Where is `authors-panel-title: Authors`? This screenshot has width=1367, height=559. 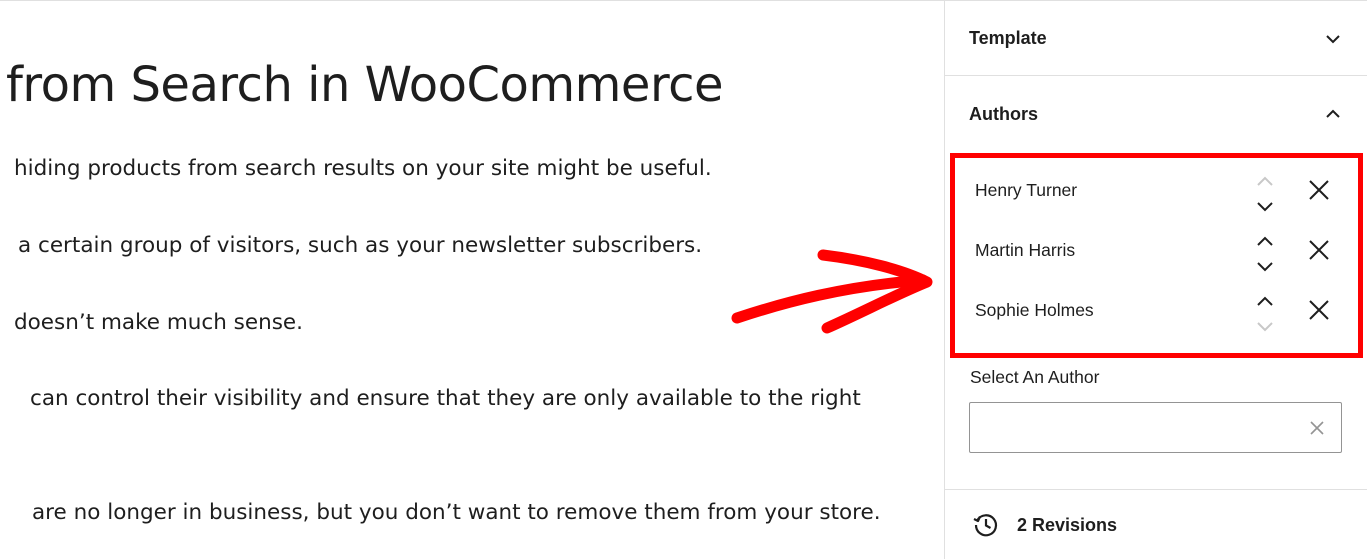
authors-panel-title: Authors is located at coordinates (1003, 113).